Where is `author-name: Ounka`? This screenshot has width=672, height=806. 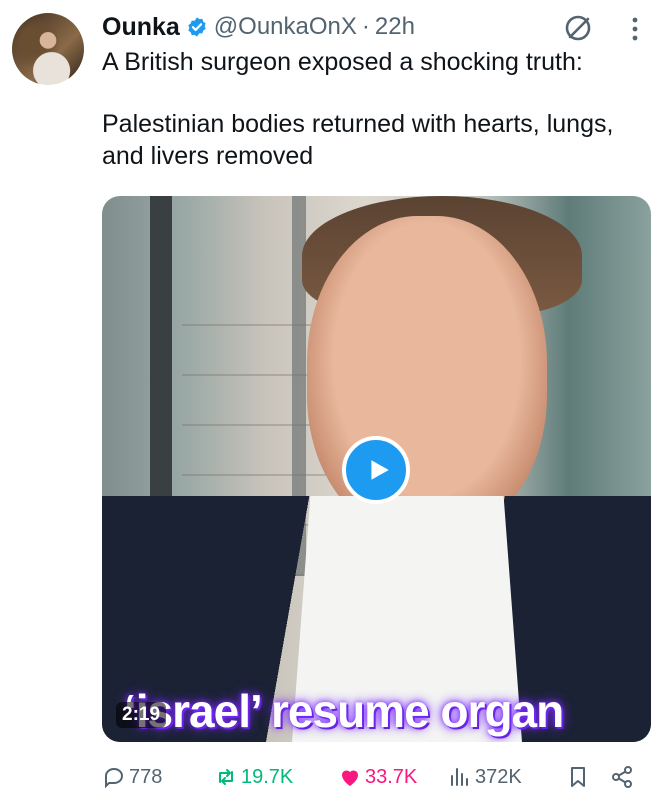
author-name: Ounka is located at coordinates (141, 27).